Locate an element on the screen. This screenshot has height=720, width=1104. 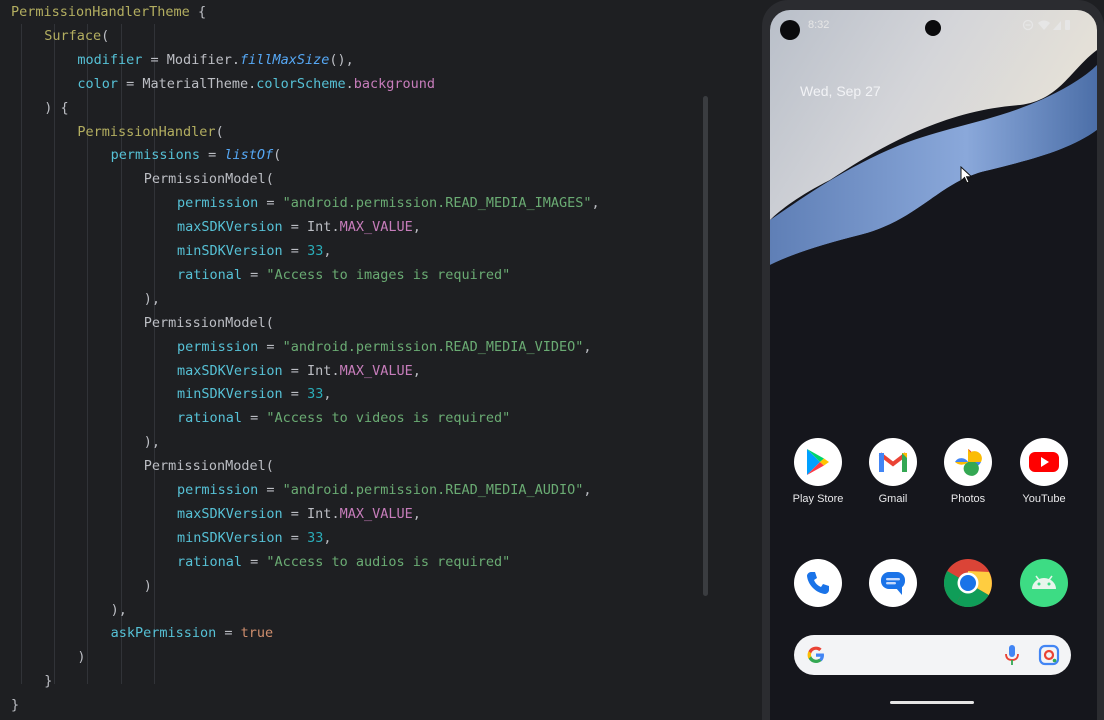
code-line: askPermission = true is located at coordinates (192, 633).